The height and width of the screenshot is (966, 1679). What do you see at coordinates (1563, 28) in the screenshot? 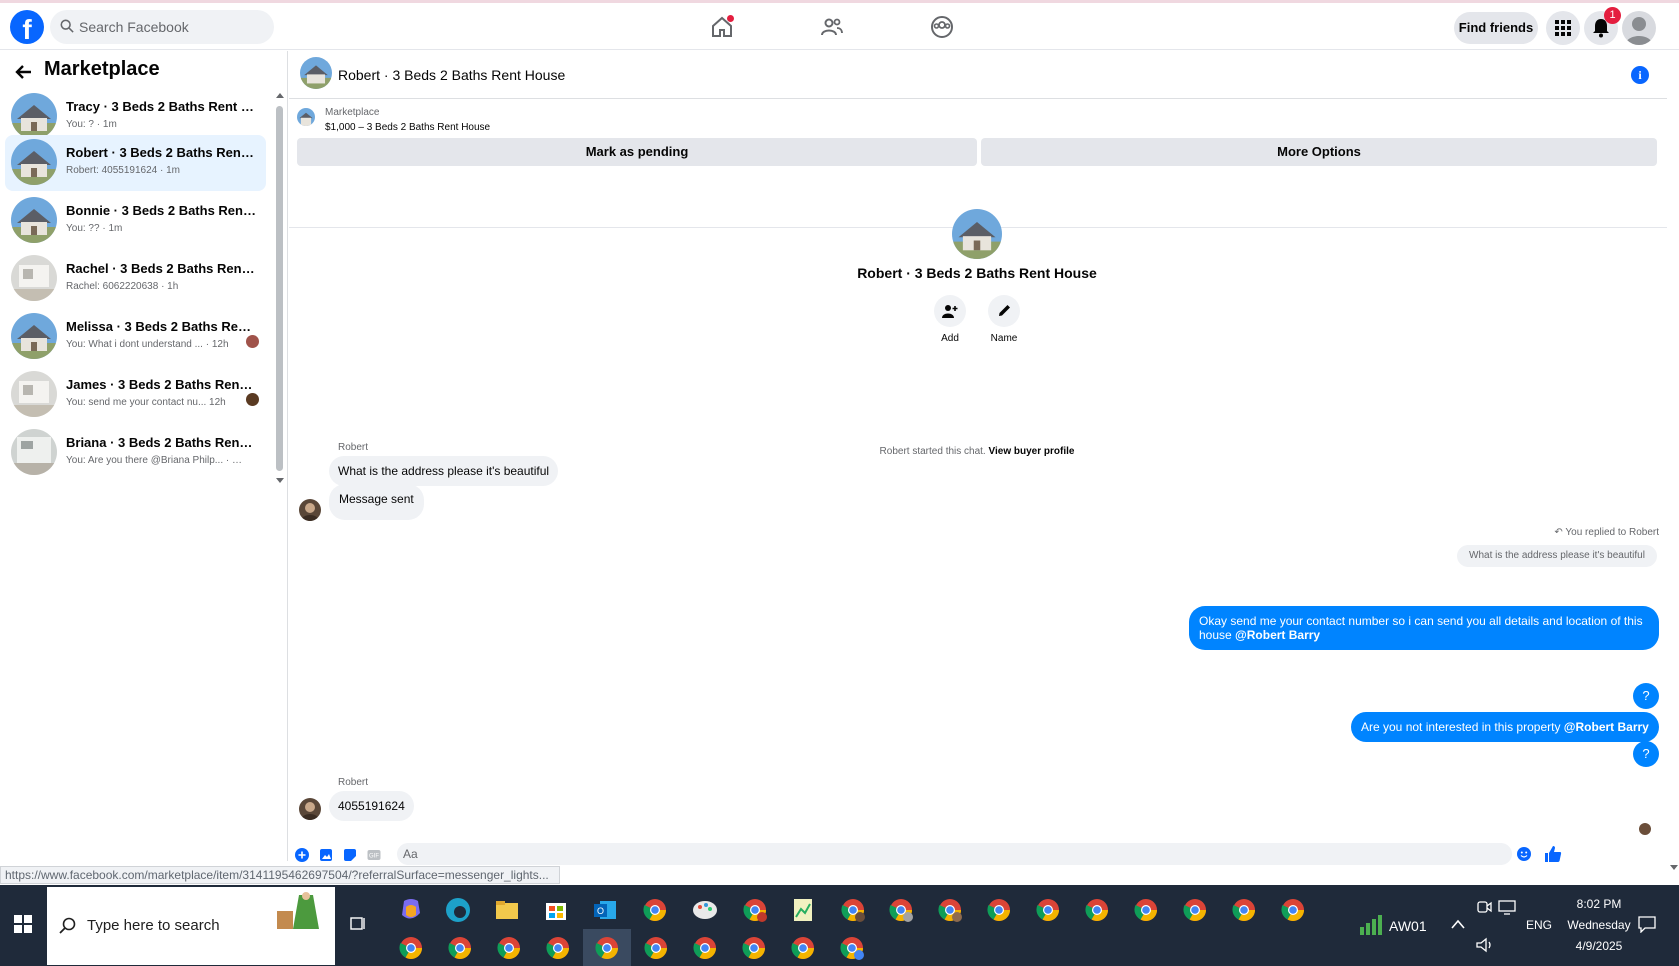
I see `menu-button` at bounding box center [1563, 28].